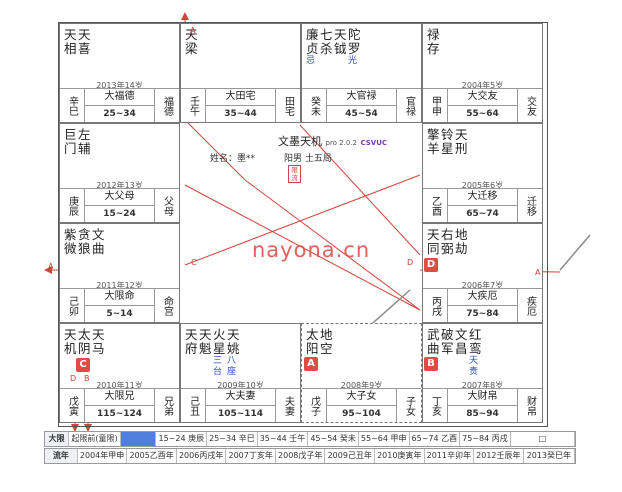 The image size is (622, 492). I want to click on palace-stars: 廉贞忌七杀 天钺 陀罗光, so click(333, 47).